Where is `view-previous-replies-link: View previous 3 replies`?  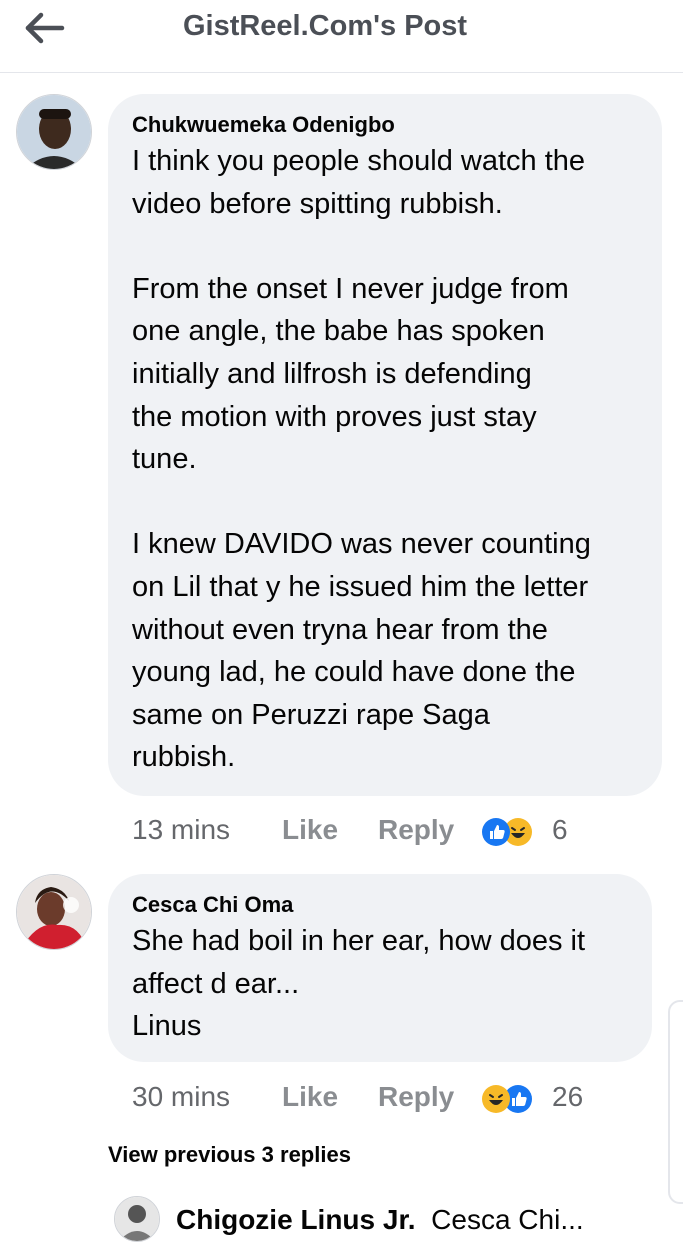
view-previous-replies-link: View previous 3 replies is located at coordinates (229, 1155).